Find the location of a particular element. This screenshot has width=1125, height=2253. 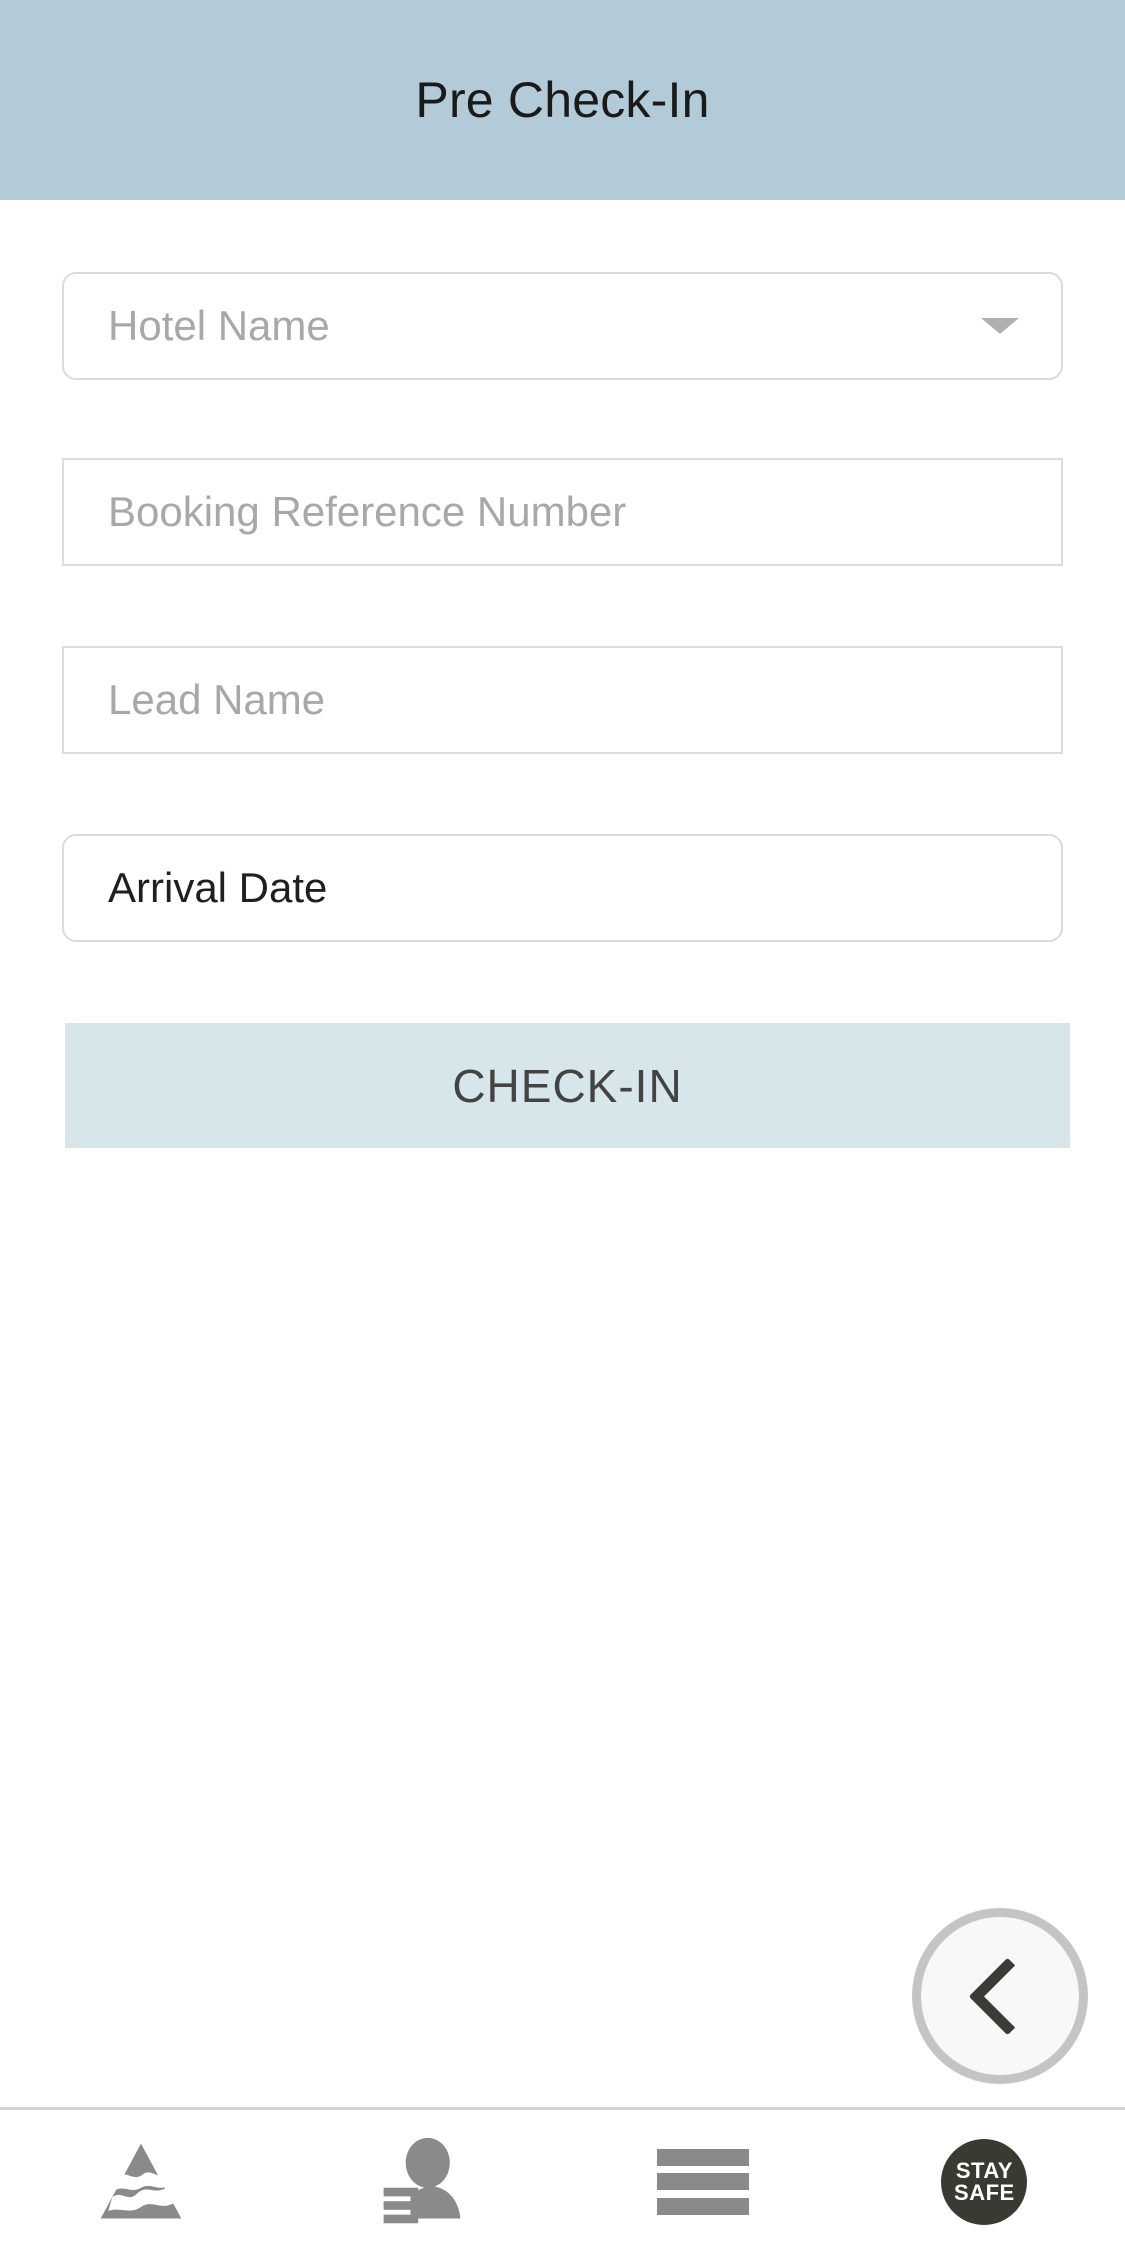

nav-item-profile is located at coordinates (421, 2181).